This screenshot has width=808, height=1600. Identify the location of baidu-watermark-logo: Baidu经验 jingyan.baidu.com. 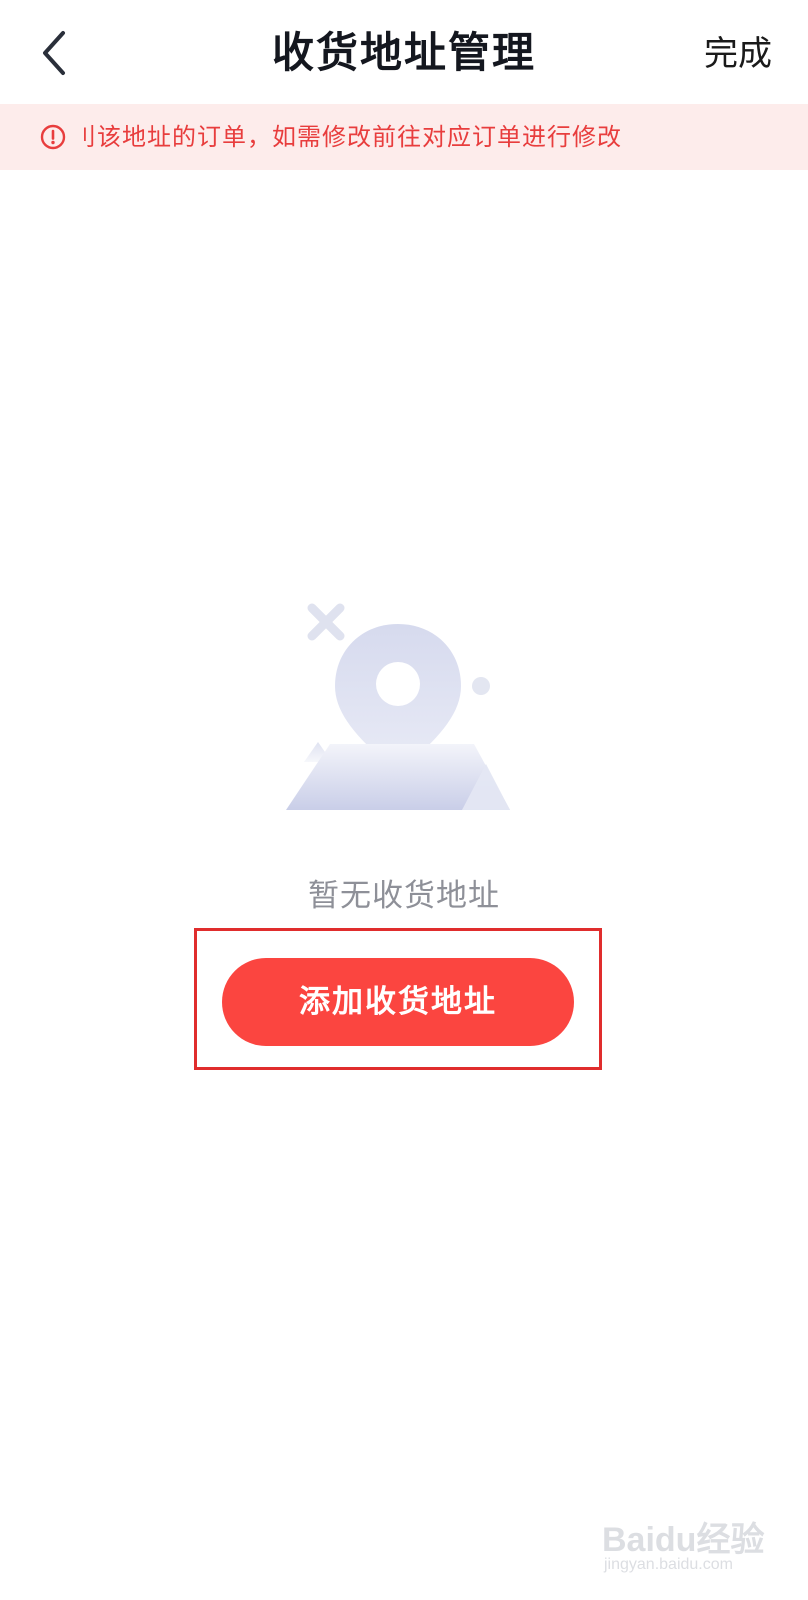
(683, 1549).